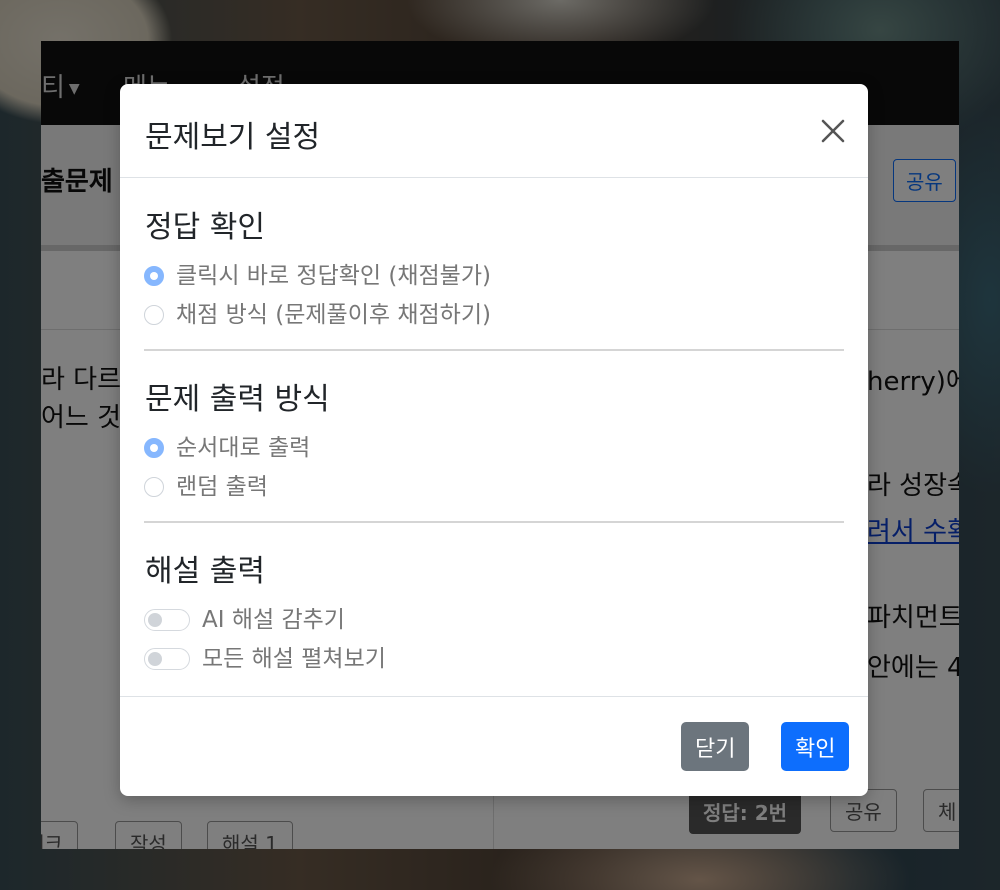 This screenshot has height=890, width=1000. I want to click on radio-scoring-mode: 채점 방식 (문제풀이후 채점하기), so click(317, 312).